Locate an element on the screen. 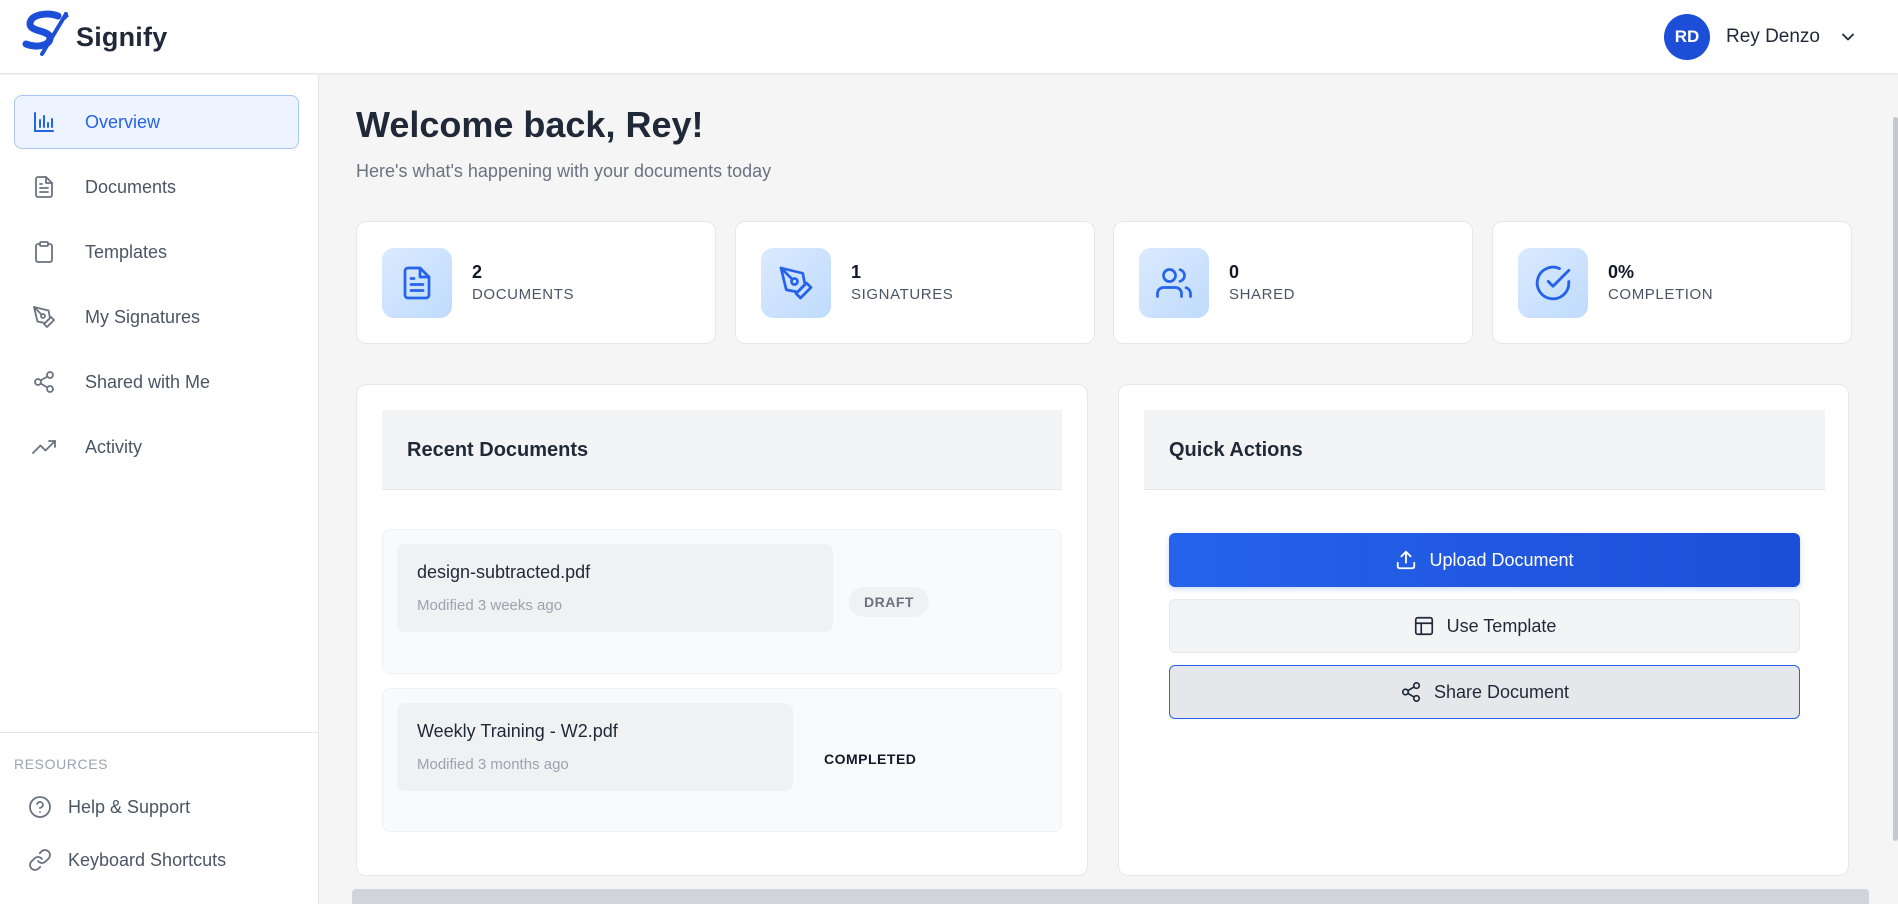 This screenshot has height=904, width=1898. user-menu: RD Rey Denzo is located at coordinates (1761, 37).